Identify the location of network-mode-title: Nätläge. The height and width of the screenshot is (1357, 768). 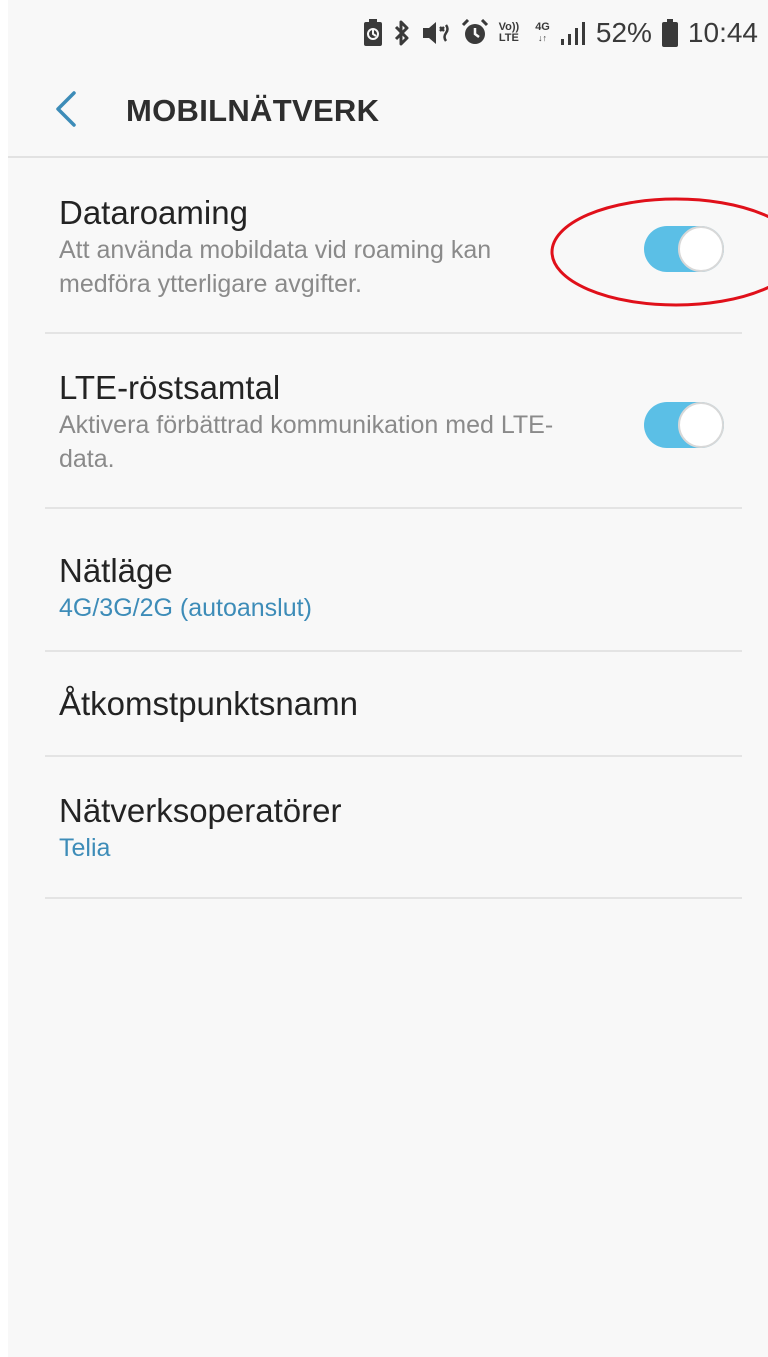
(116, 570).